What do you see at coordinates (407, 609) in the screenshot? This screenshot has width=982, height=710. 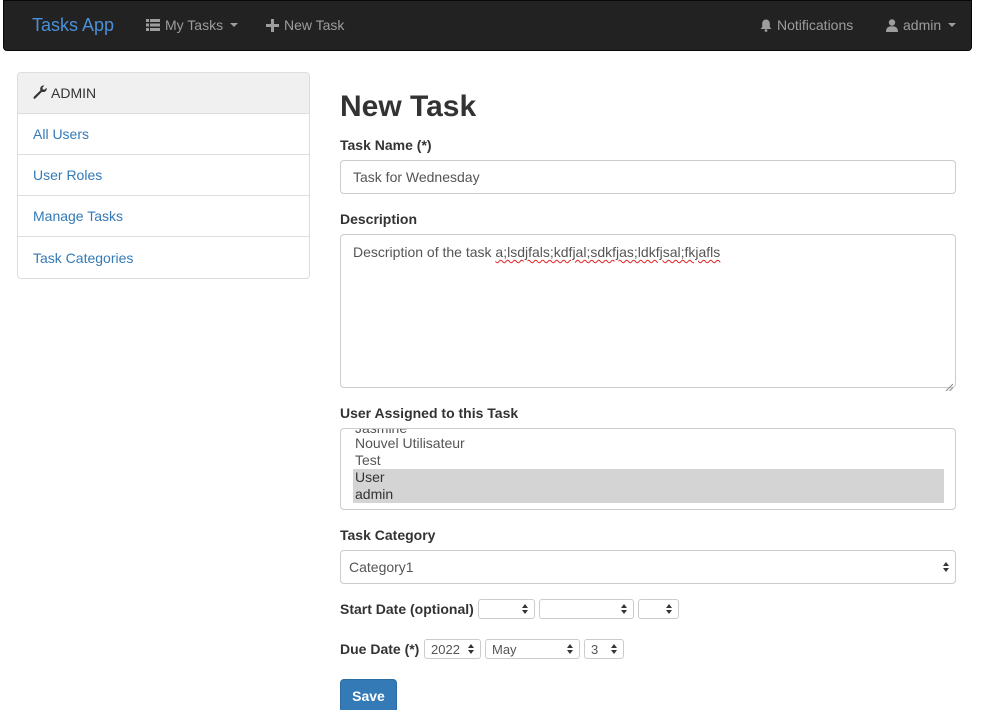 I see `start-date-label: Start Date (optional)` at bounding box center [407, 609].